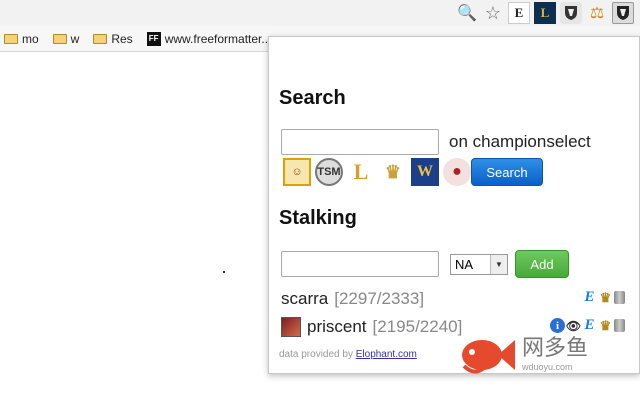 This screenshot has height=400, width=640. I want to click on search-heading: Search, so click(312, 98).